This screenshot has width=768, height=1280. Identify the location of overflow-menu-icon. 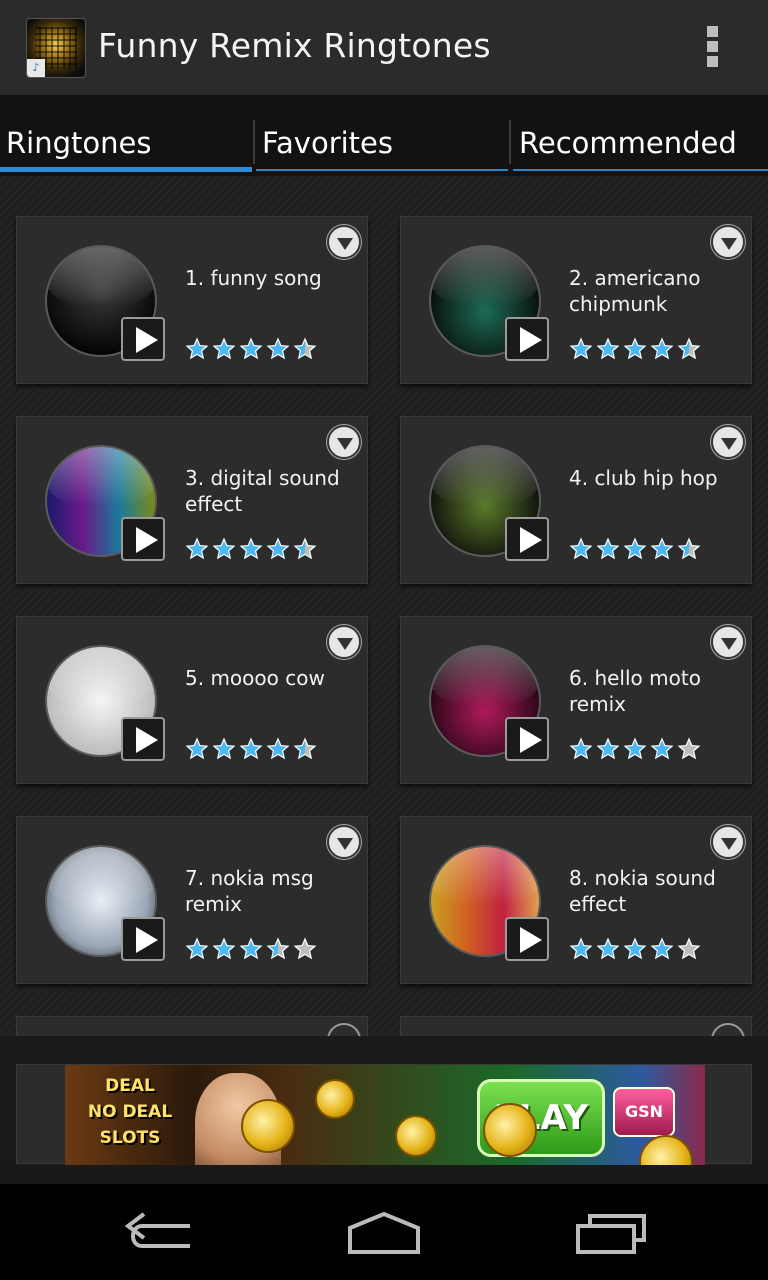
(712, 49).